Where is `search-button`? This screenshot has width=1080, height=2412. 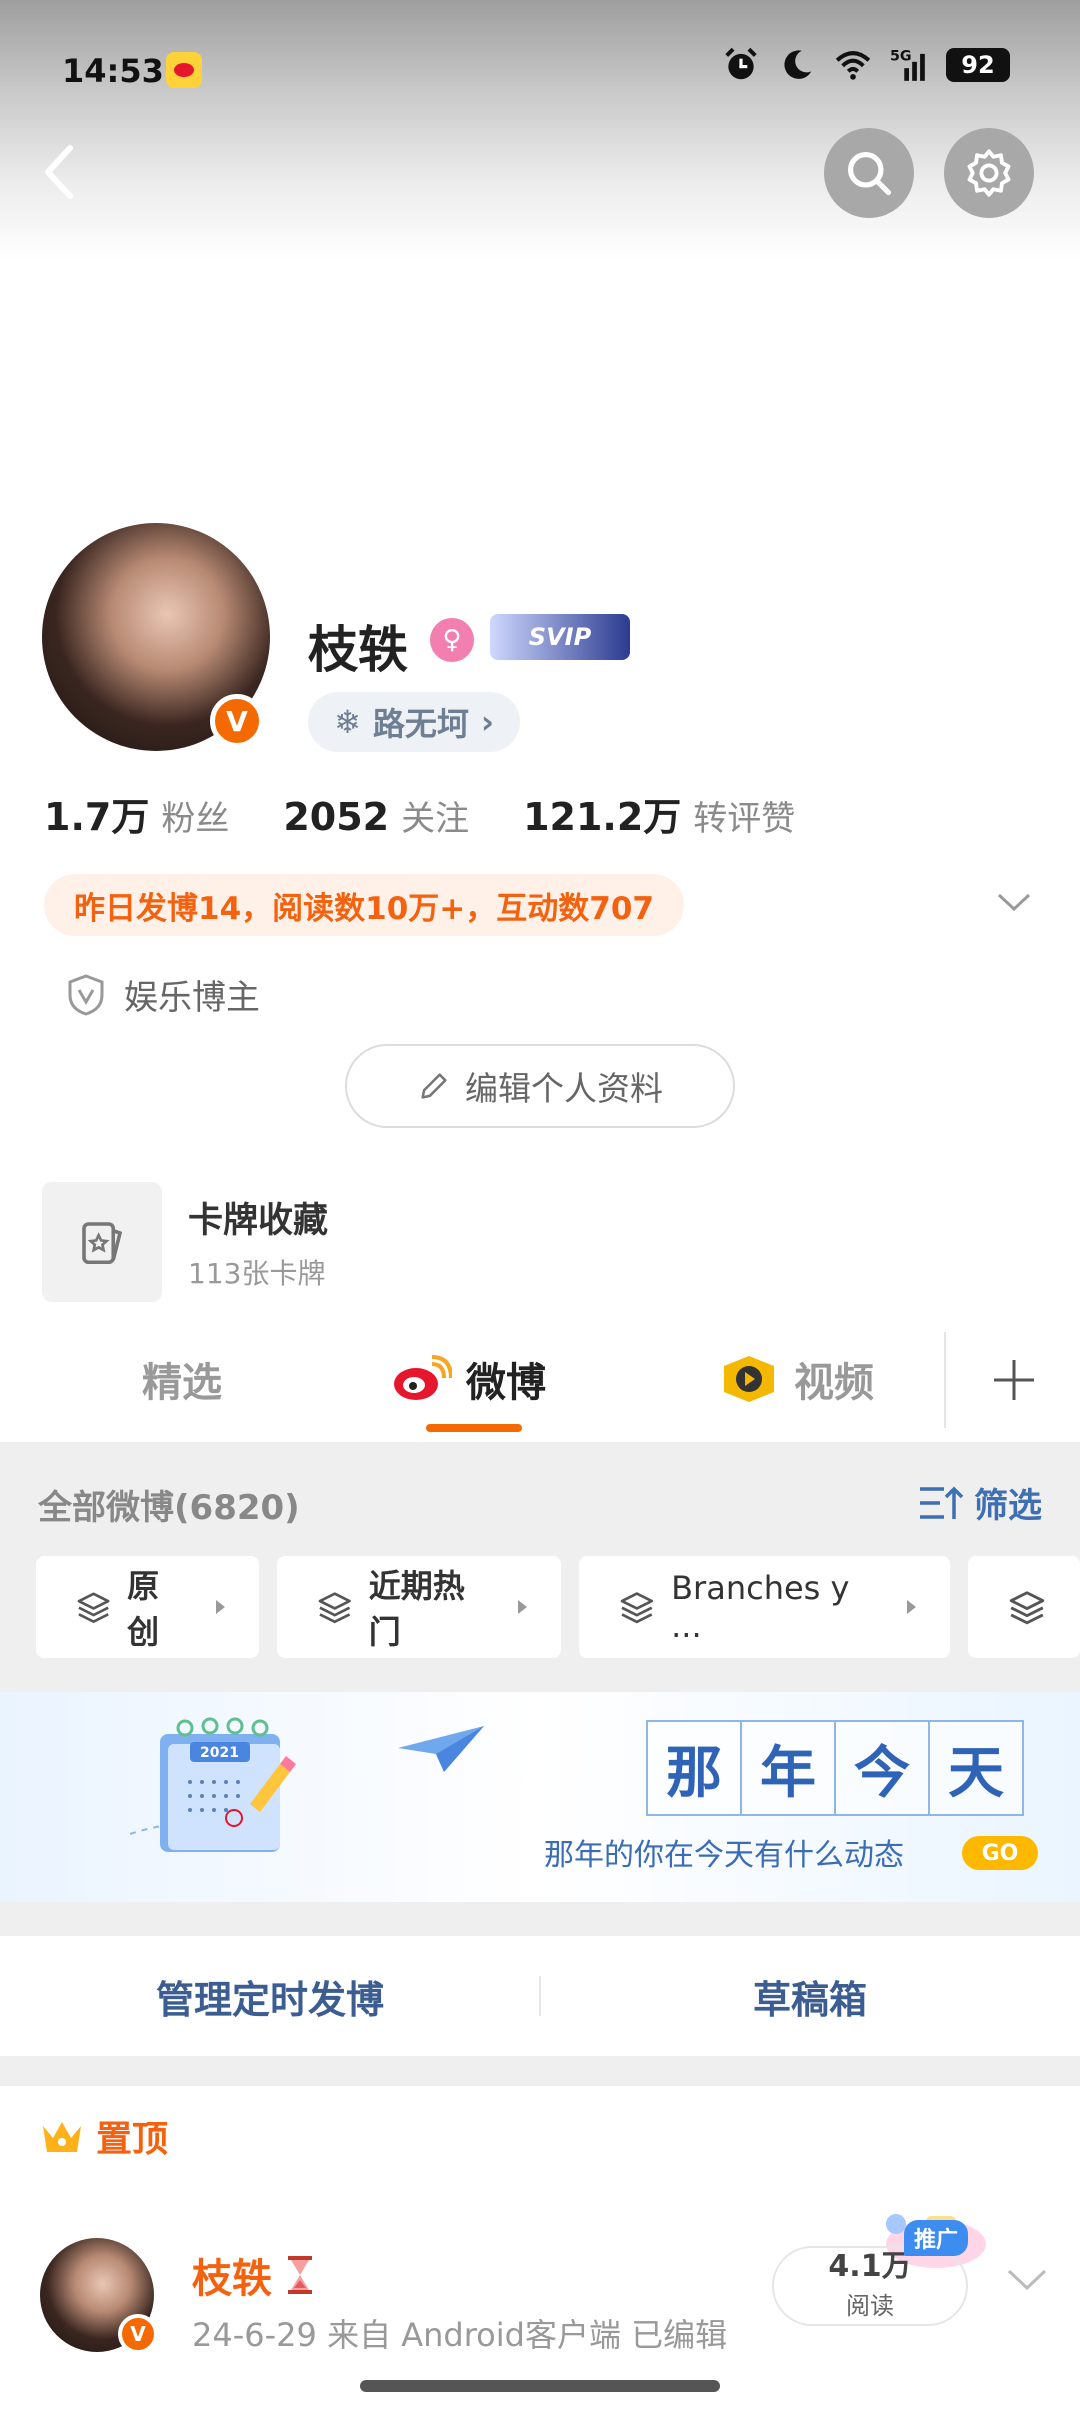 search-button is located at coordinates (869, 173).